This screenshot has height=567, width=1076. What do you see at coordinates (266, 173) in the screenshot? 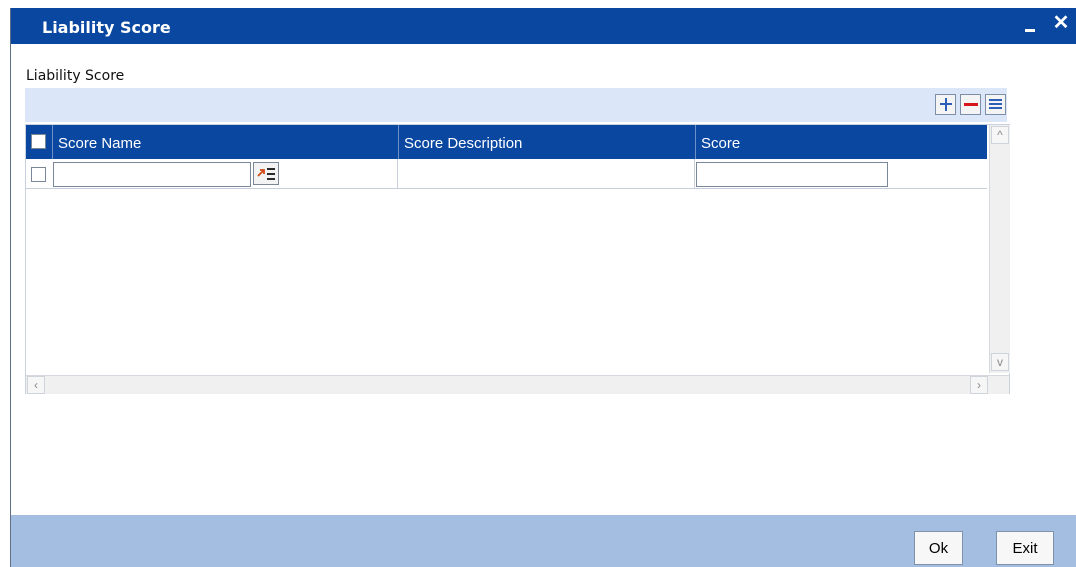
I see `score-name-lookup-button` at bounding box center [266, 173].